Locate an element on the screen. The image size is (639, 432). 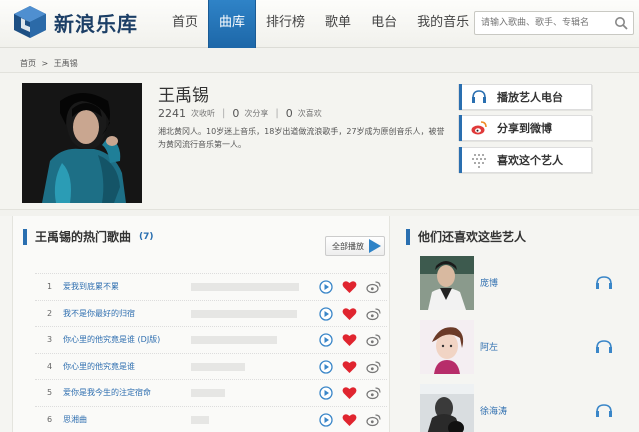
breadcrumb-current: 王禹锡 is located at coordinates (65, 63).